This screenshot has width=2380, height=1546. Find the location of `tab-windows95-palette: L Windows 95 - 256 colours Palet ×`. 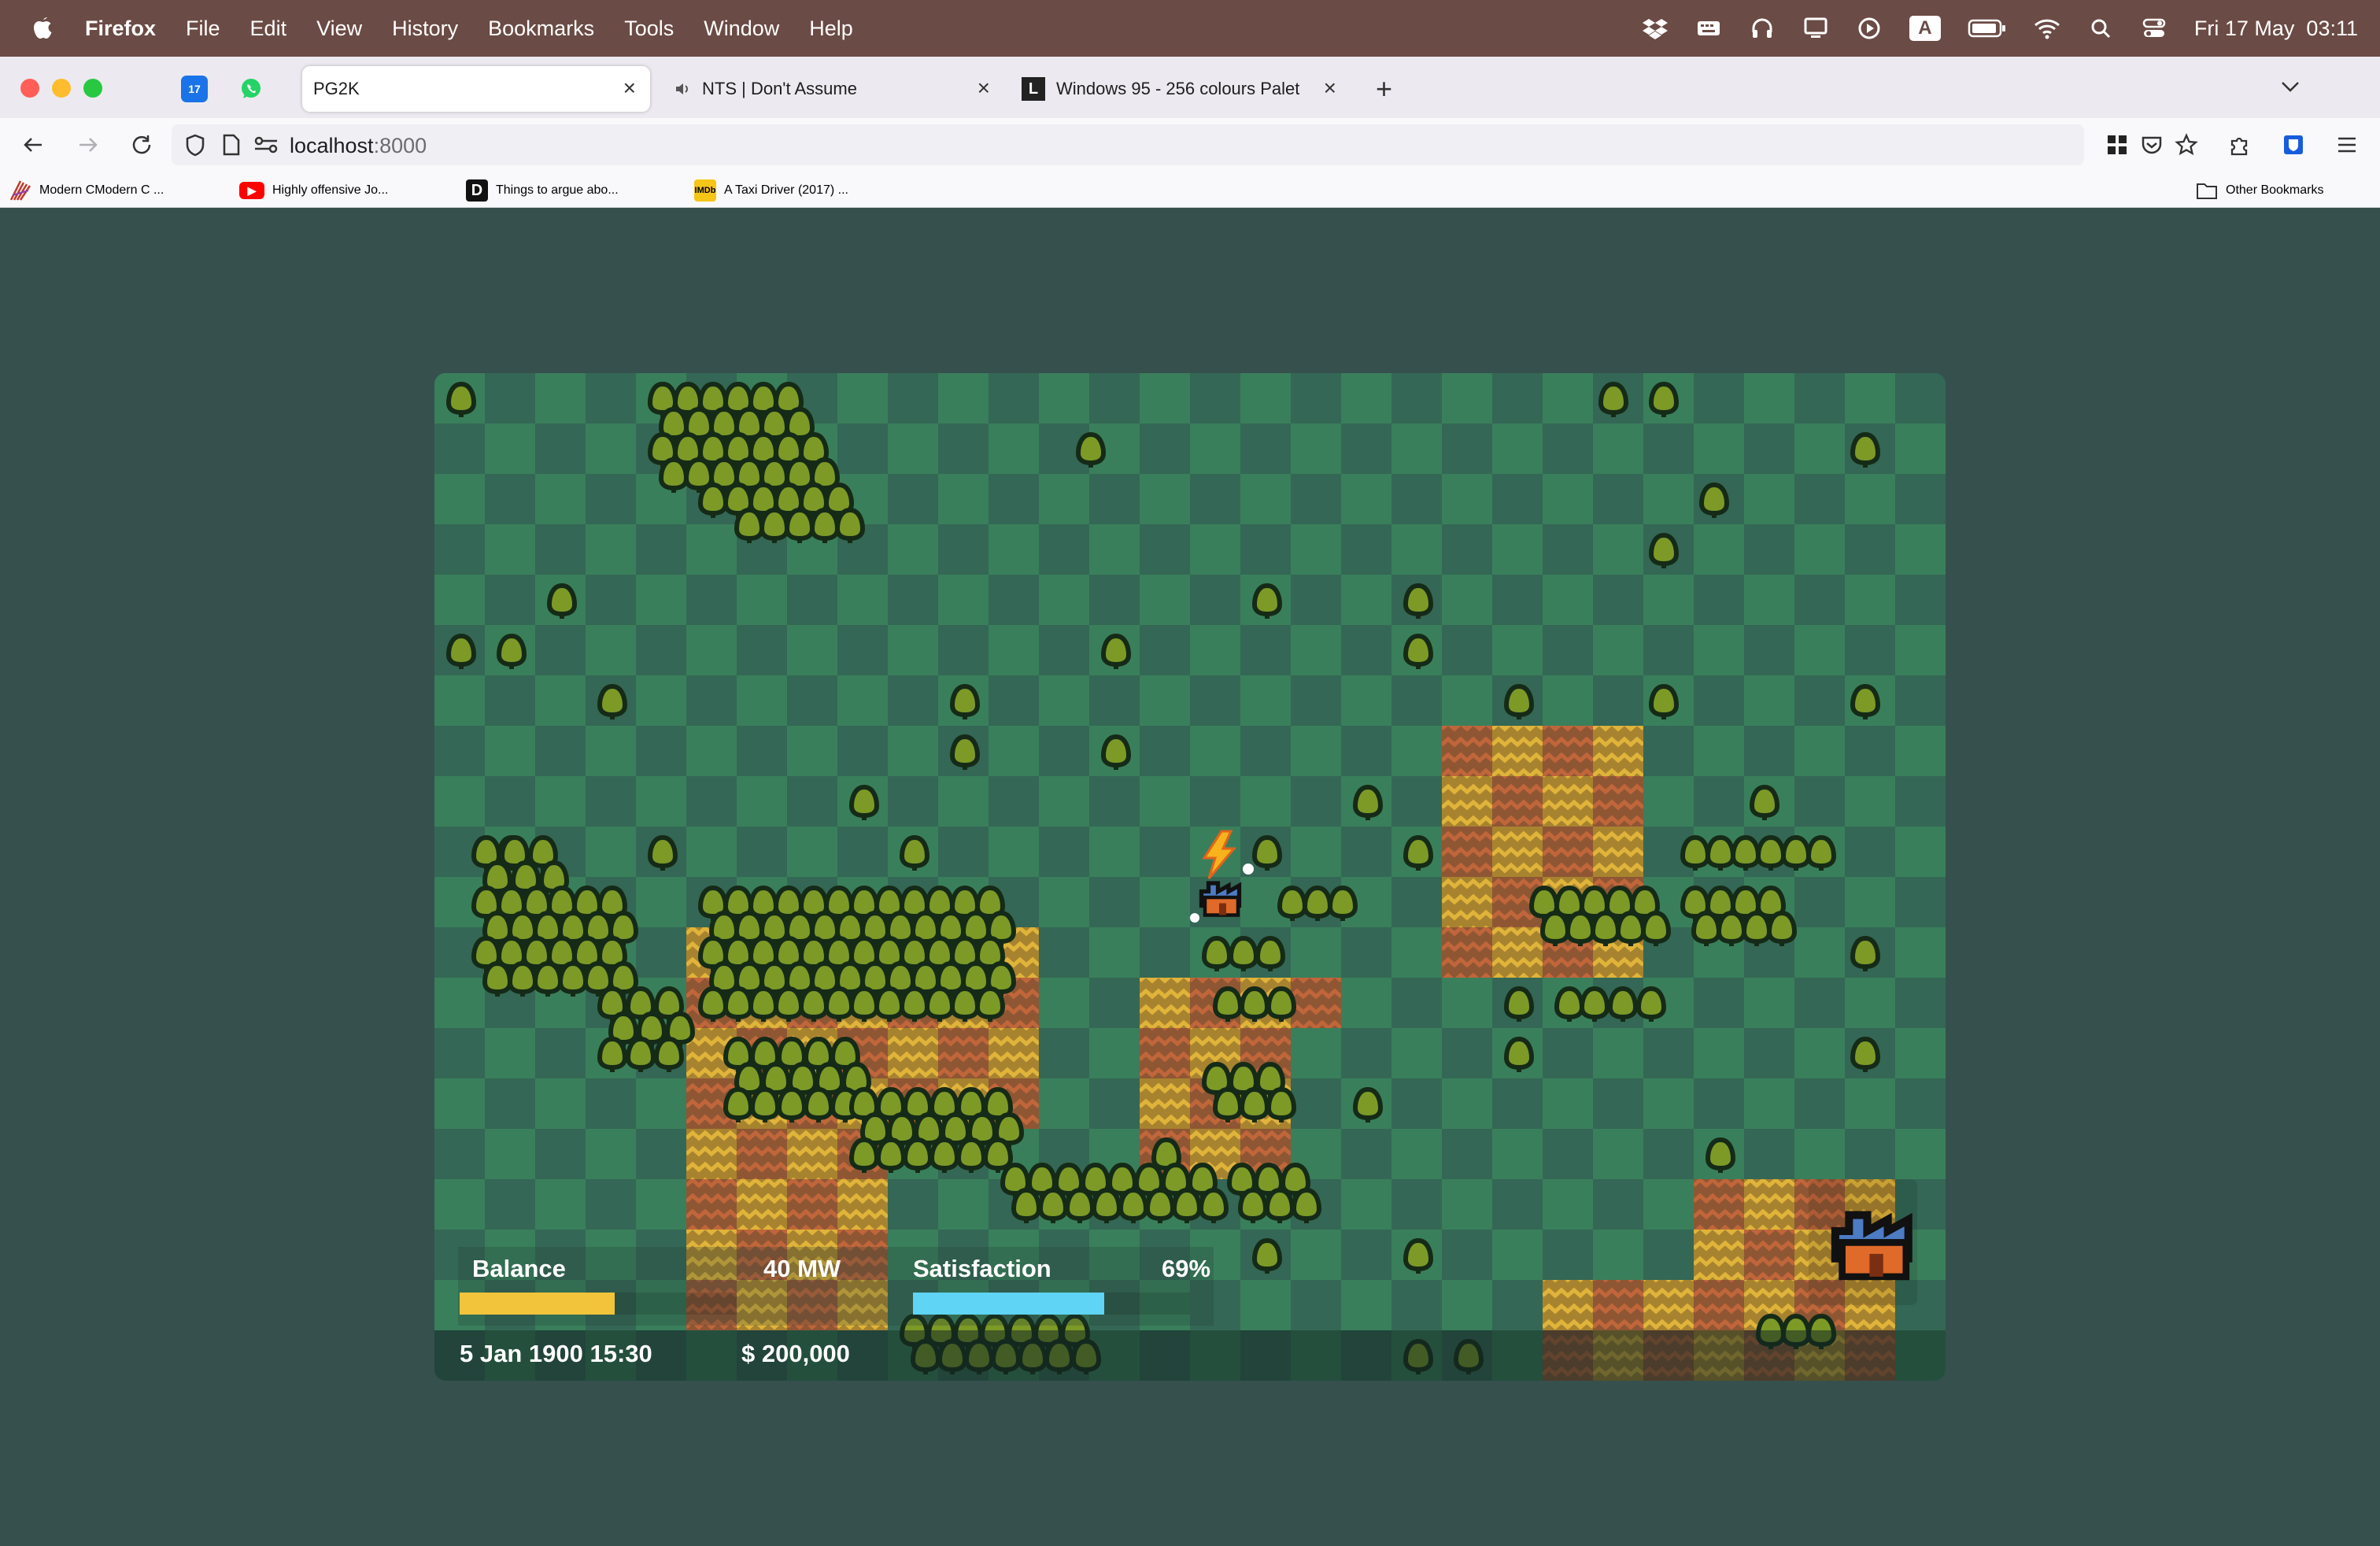

tab-windows95-palette: L Windows 95 - 256 colours Palet × is located at coordinates (1185, 89).